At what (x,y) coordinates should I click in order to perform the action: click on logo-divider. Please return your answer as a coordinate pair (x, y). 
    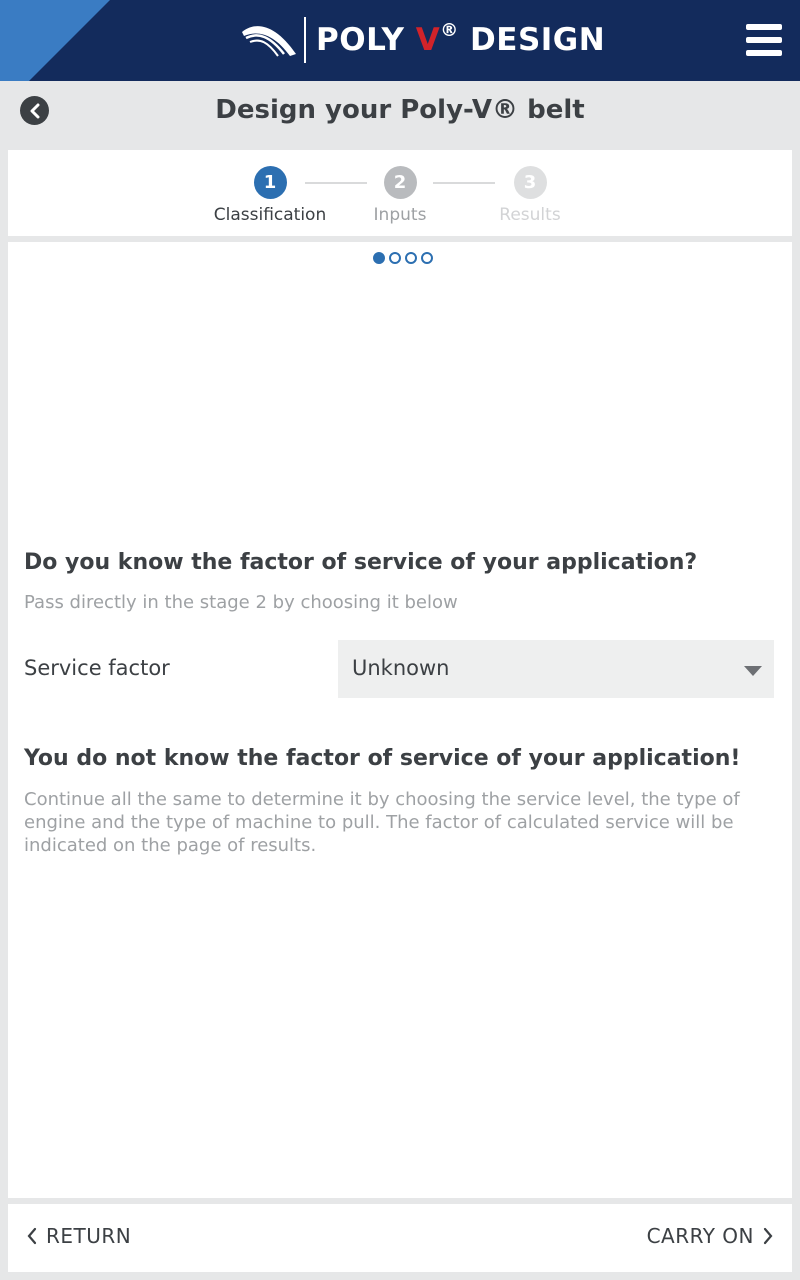
    Looking at the image, I should click on (305, 40).